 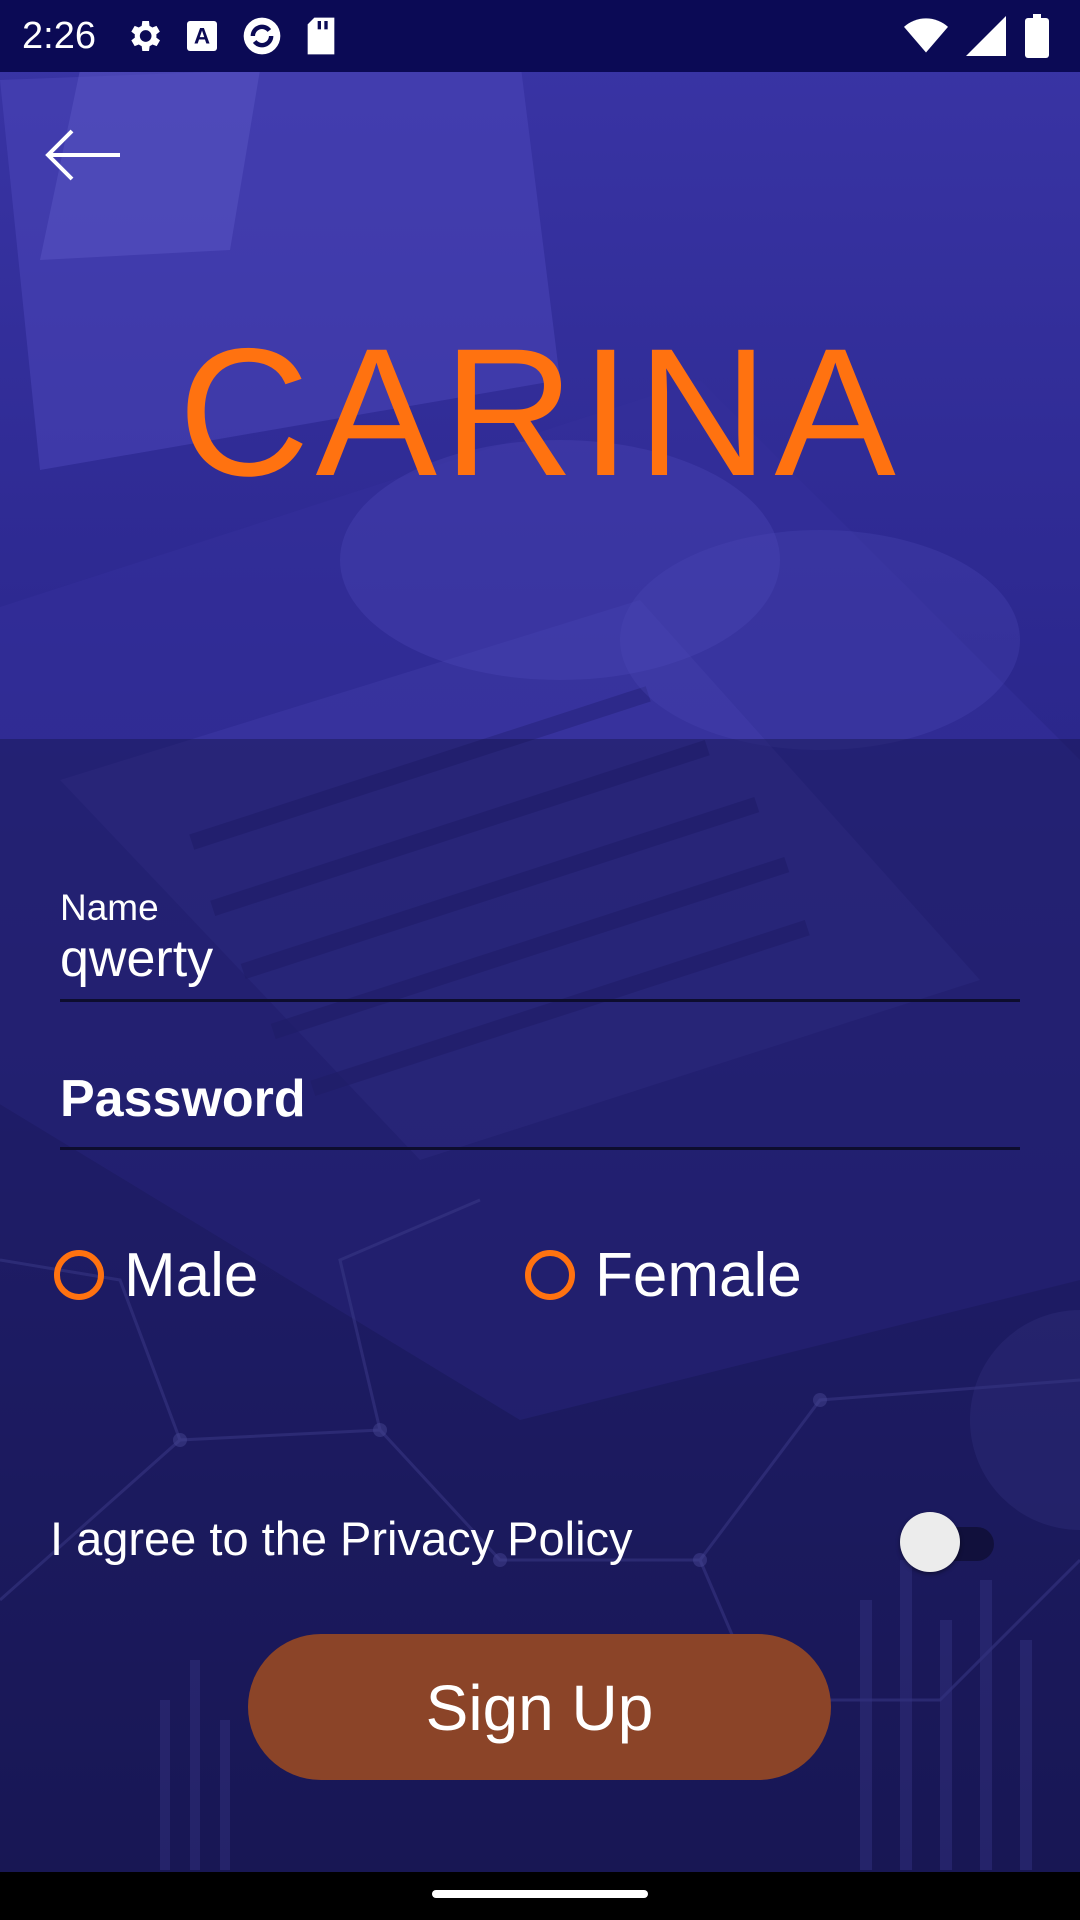 What do you see at coordinates (191, 1275) in the screenshot?
I see `gender-radio-male-label: Male` at bounding box center [191, 1275].